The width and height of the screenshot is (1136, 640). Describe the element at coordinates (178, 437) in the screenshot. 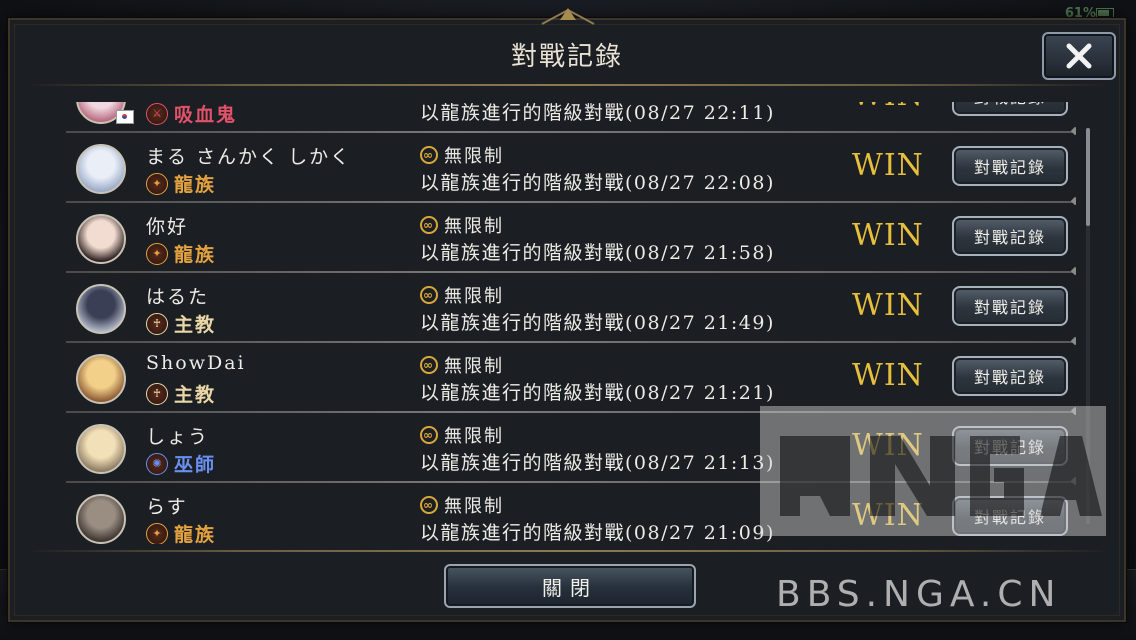

I see `opponent-name: しょう` at that location.